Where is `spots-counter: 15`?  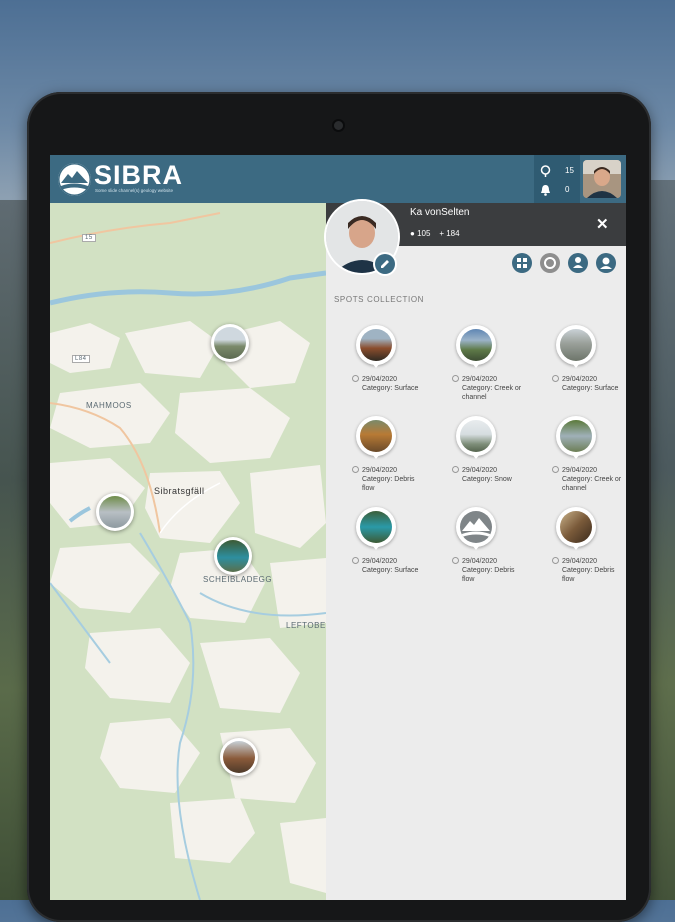
spots-counter: 15 is located at coordinates (558, 171).